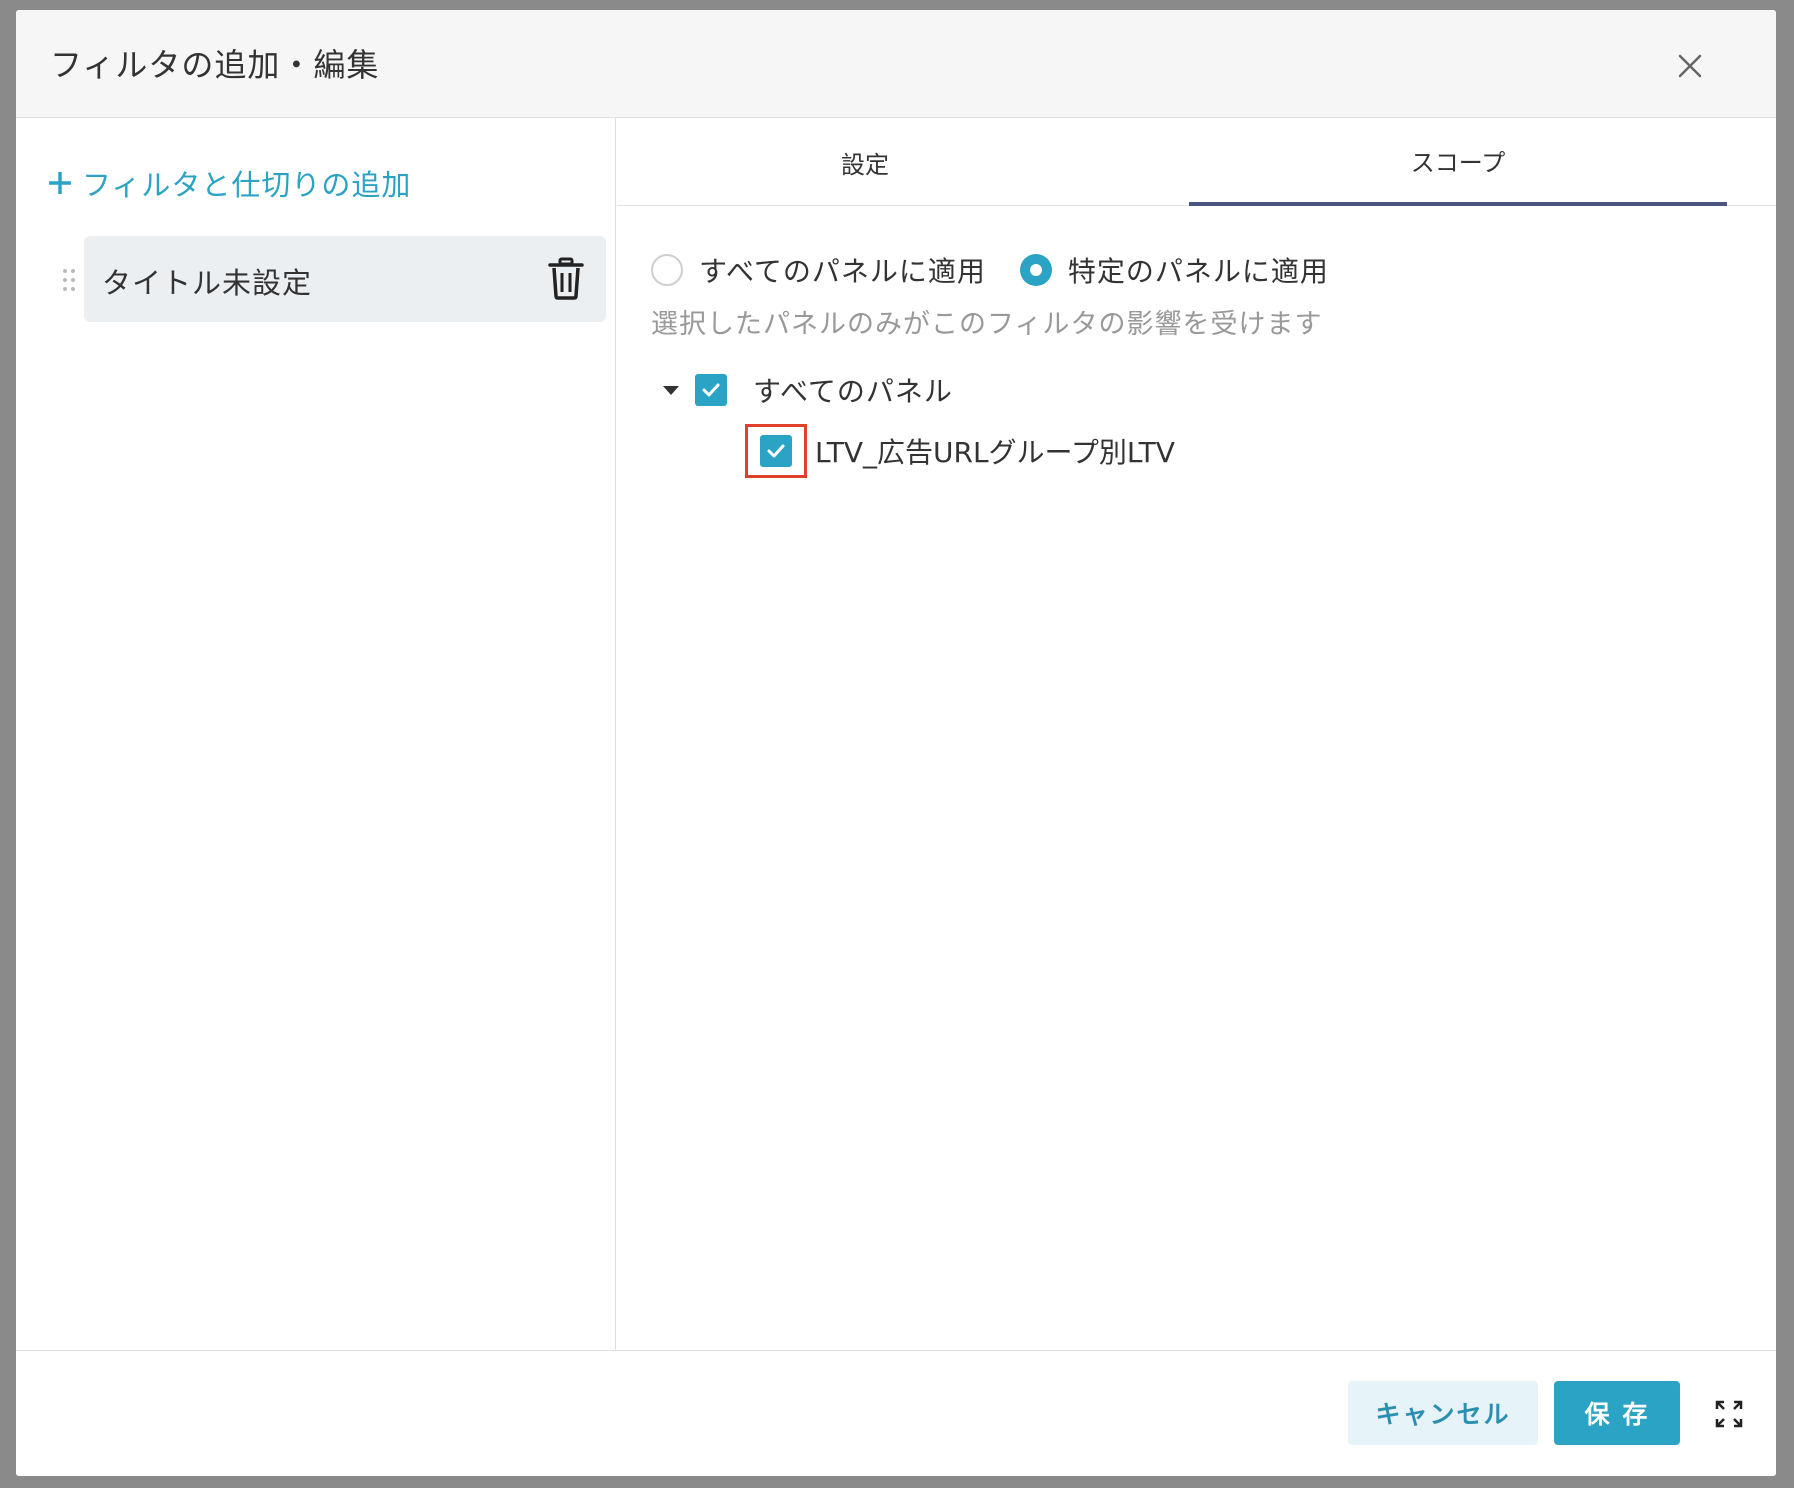  Describe the element at coordinates (60, 183) in the screenshot. I see `plus-icon` at that location.